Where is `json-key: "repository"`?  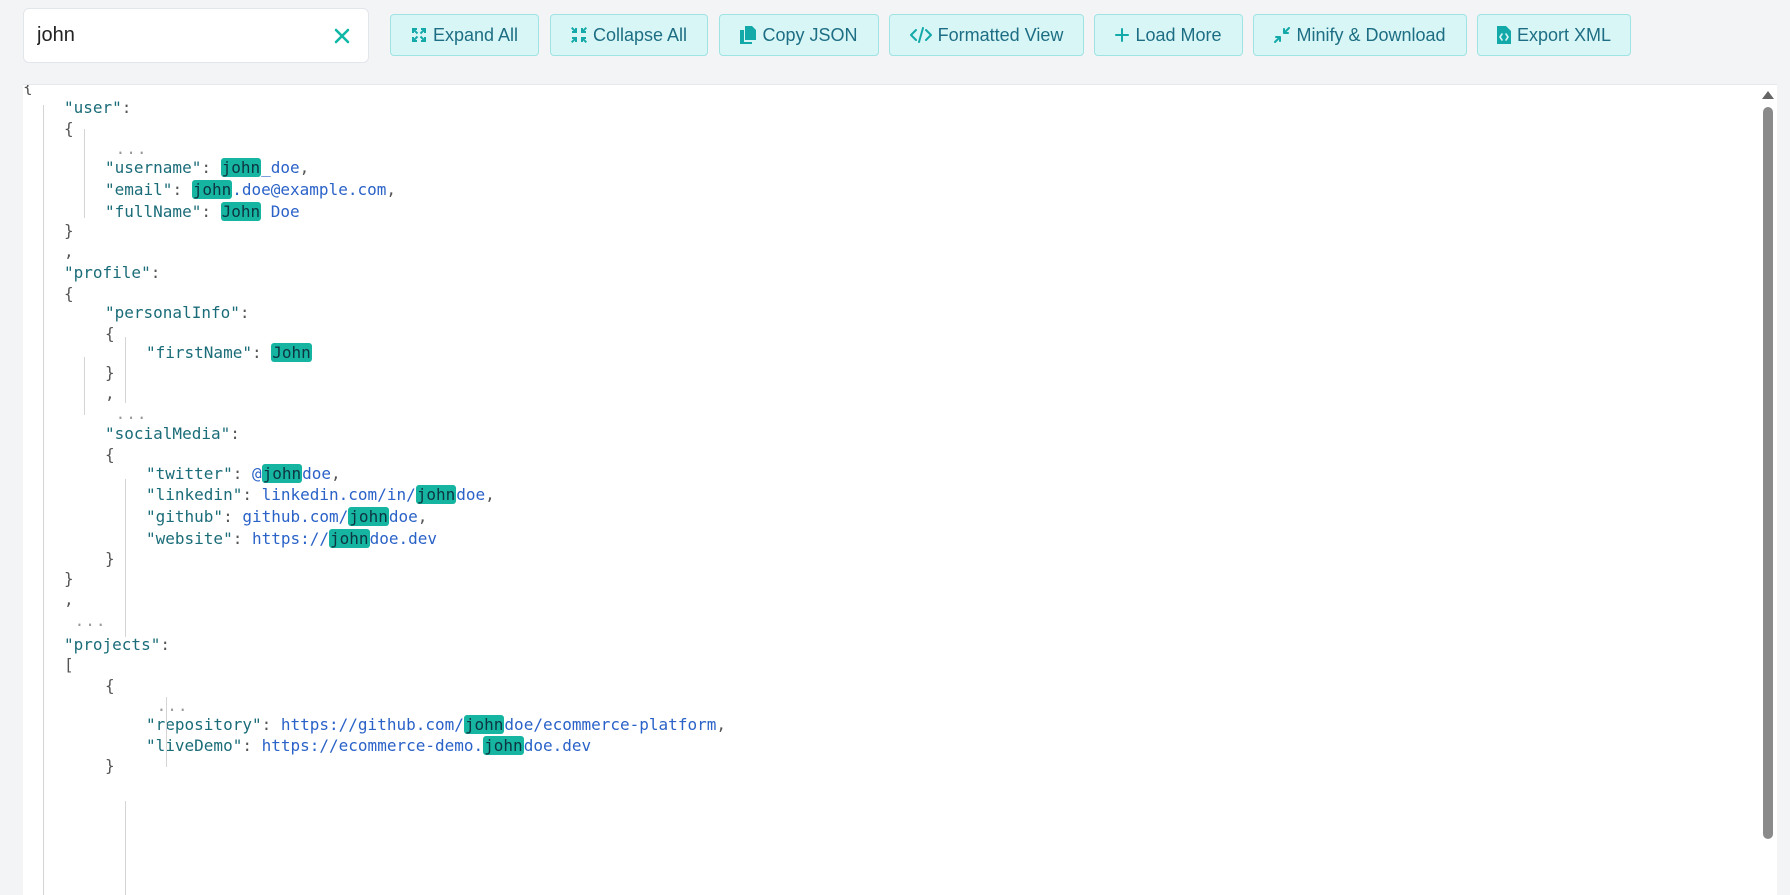
json-key: "repository" is located at coordinates (204, 724).